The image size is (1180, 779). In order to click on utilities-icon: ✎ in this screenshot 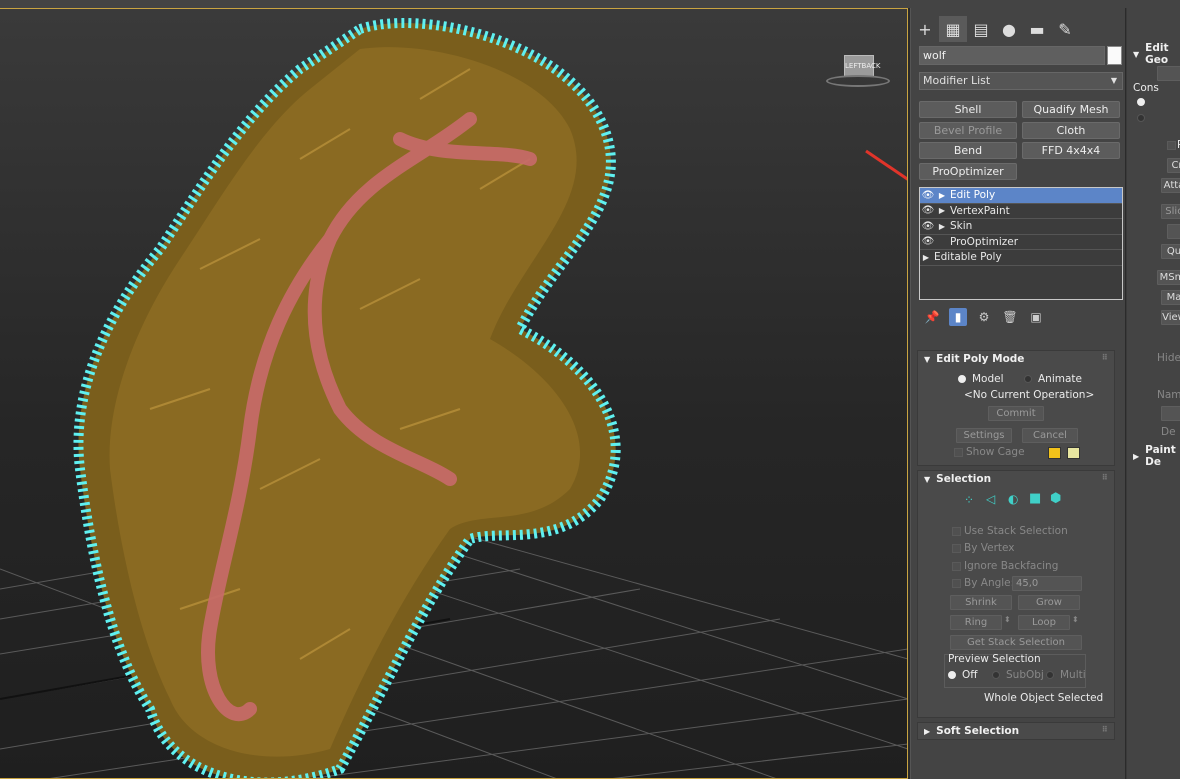, I will do `click(1065, 29)`.